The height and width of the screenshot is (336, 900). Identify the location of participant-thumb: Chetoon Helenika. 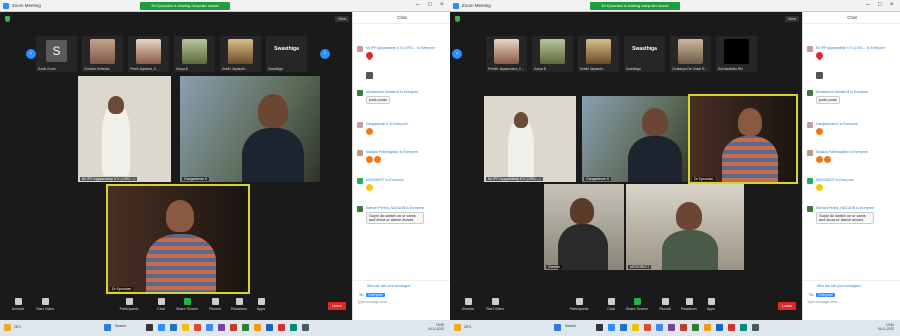
(102, 54).